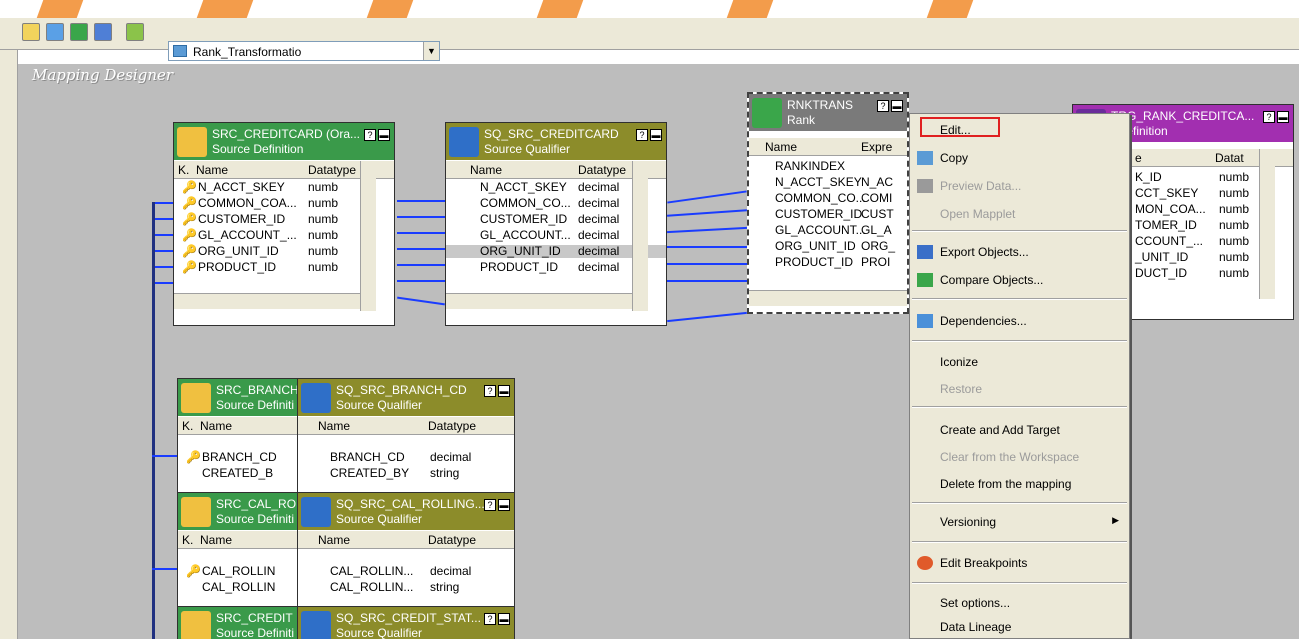 This screenshot has width=1299, height=639. Describe the element at coordinates (1019, 522) in the screenshot. I see `menu-item-versioning: Versioning ▶` at that location.